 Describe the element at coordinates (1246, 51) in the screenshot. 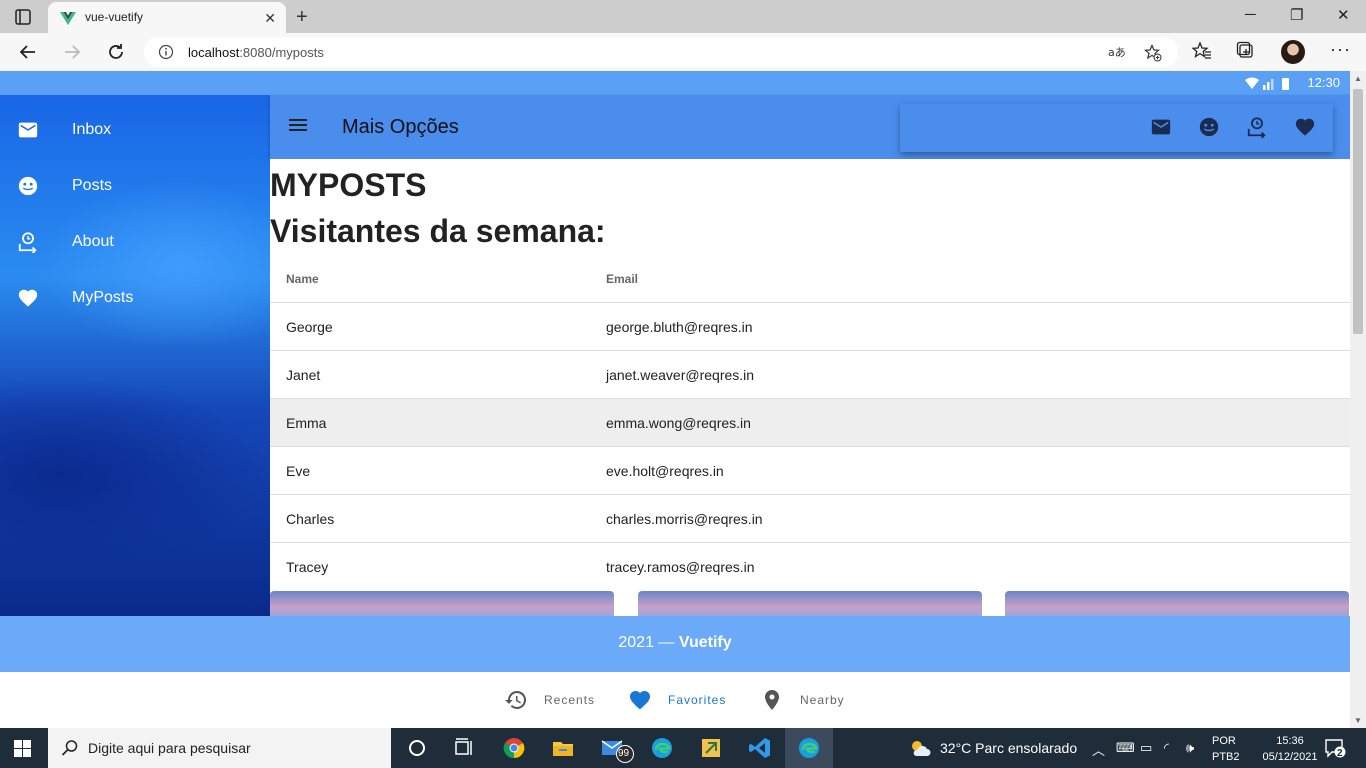

I see `collections-icon` at that location.